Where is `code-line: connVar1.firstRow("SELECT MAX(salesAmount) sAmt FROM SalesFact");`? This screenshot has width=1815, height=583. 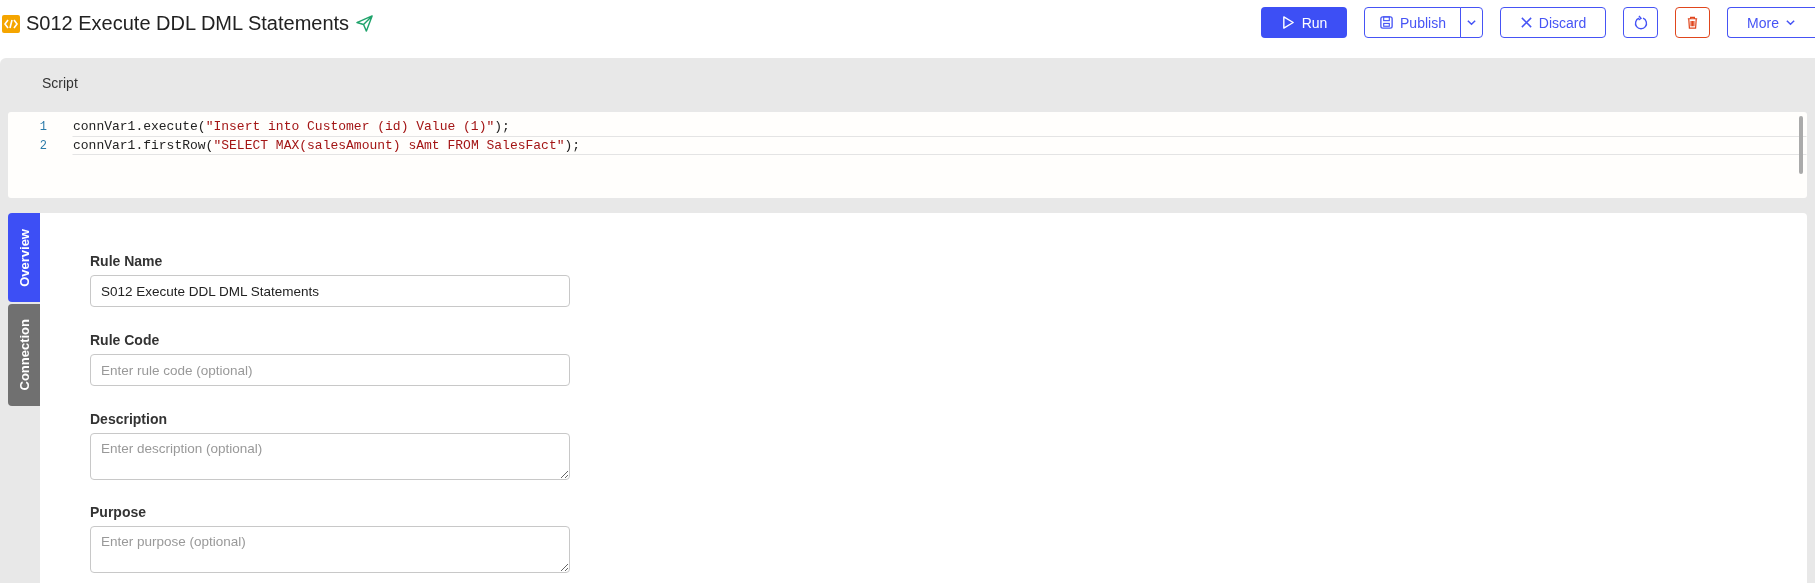 code-line: connVar1.firstRow("SELECT MAX(salesAmount) sAmt FROM SalesFact"); is located at coordinates (327, 145).